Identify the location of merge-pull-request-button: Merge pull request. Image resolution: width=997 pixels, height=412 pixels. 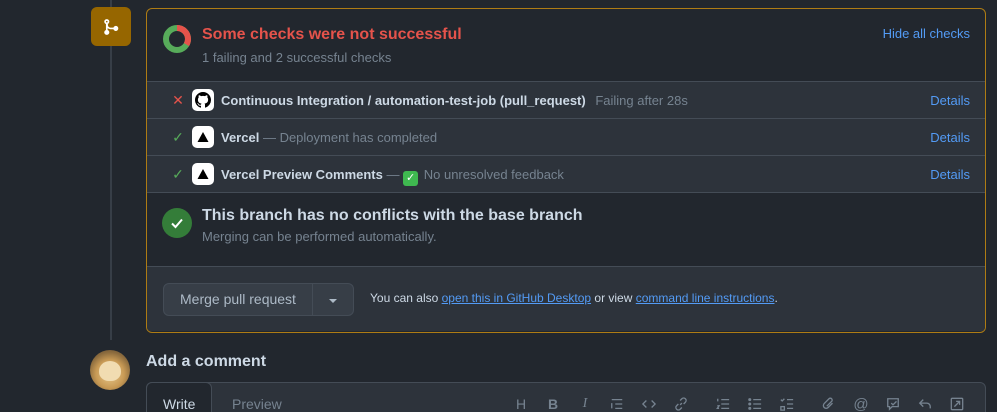
(238, 299).